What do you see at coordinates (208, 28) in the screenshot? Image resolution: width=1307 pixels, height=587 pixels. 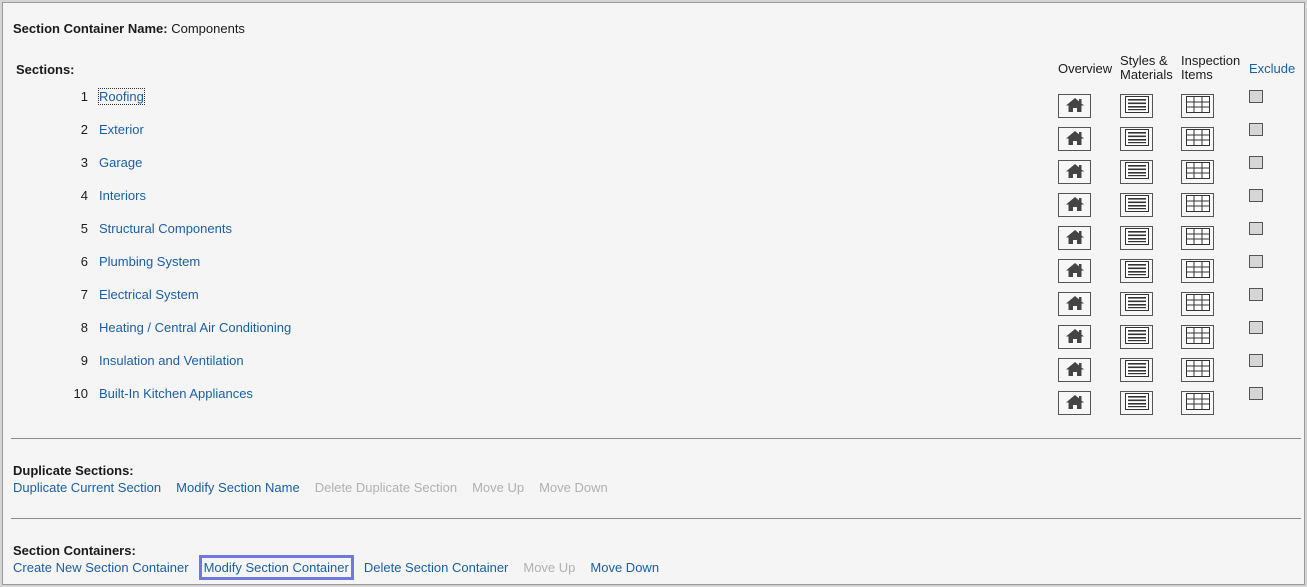 I see `container-name-value: Components` at bounding box center [208, 28].